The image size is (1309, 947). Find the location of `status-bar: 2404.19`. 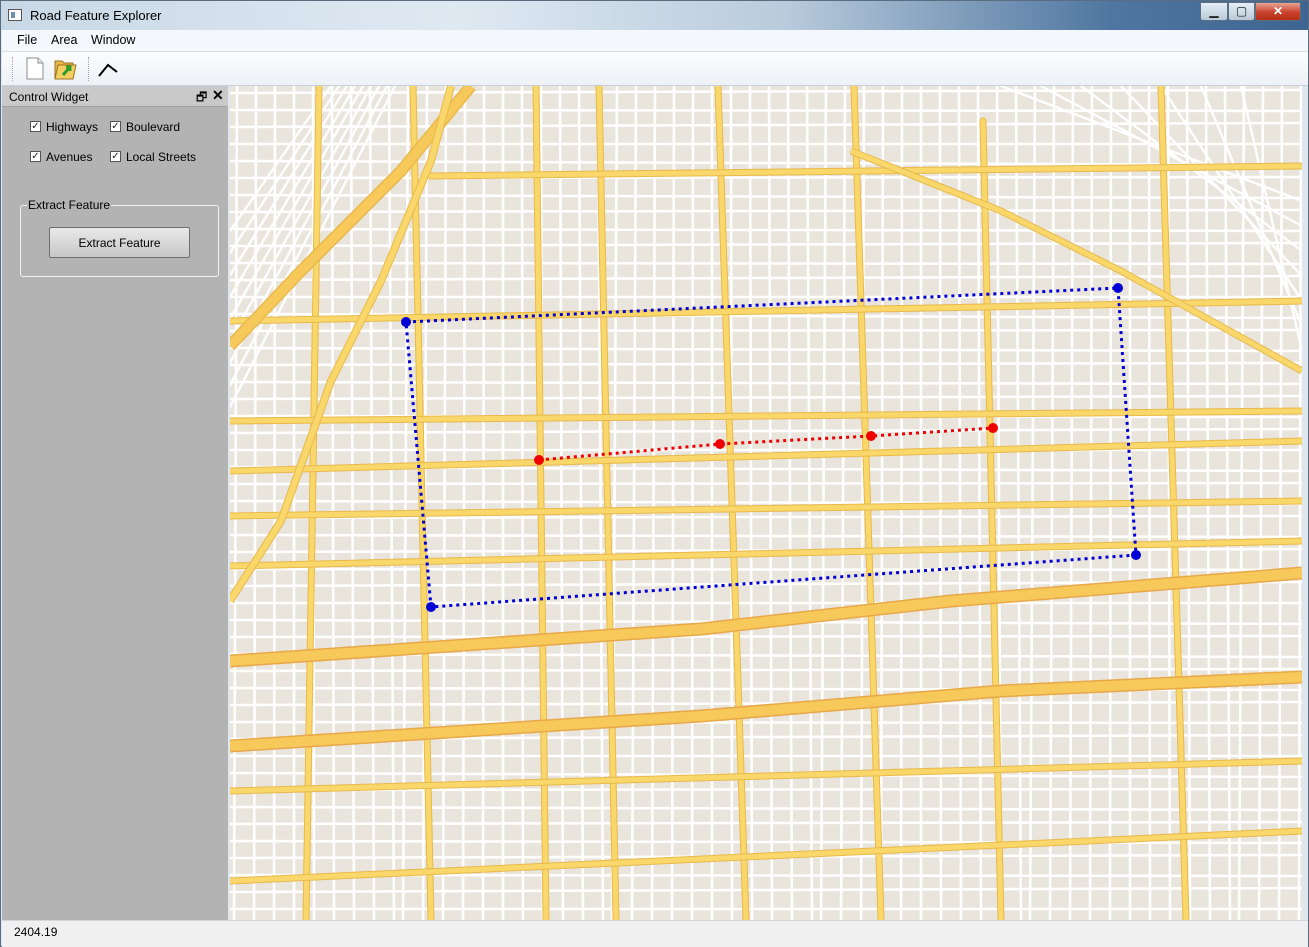

status-bar: 2404.19 is located at coordinates (655, 933).